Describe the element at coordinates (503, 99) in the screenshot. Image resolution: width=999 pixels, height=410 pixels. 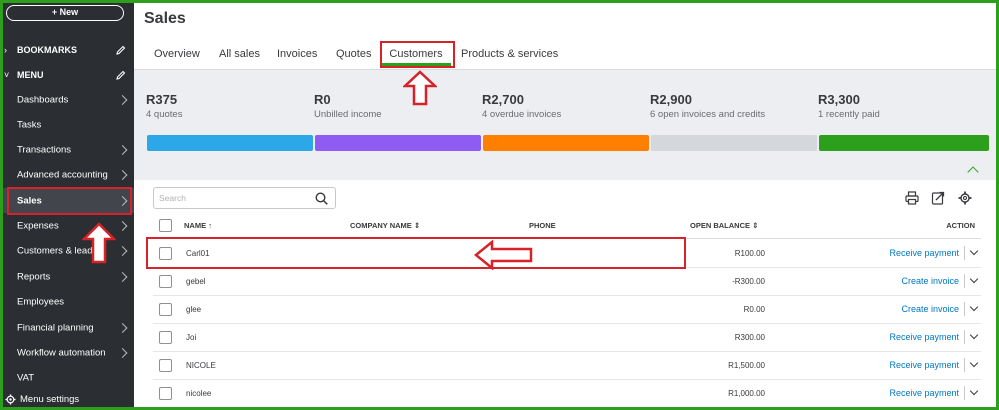
I see `summary-amount: R2,700` at that location.